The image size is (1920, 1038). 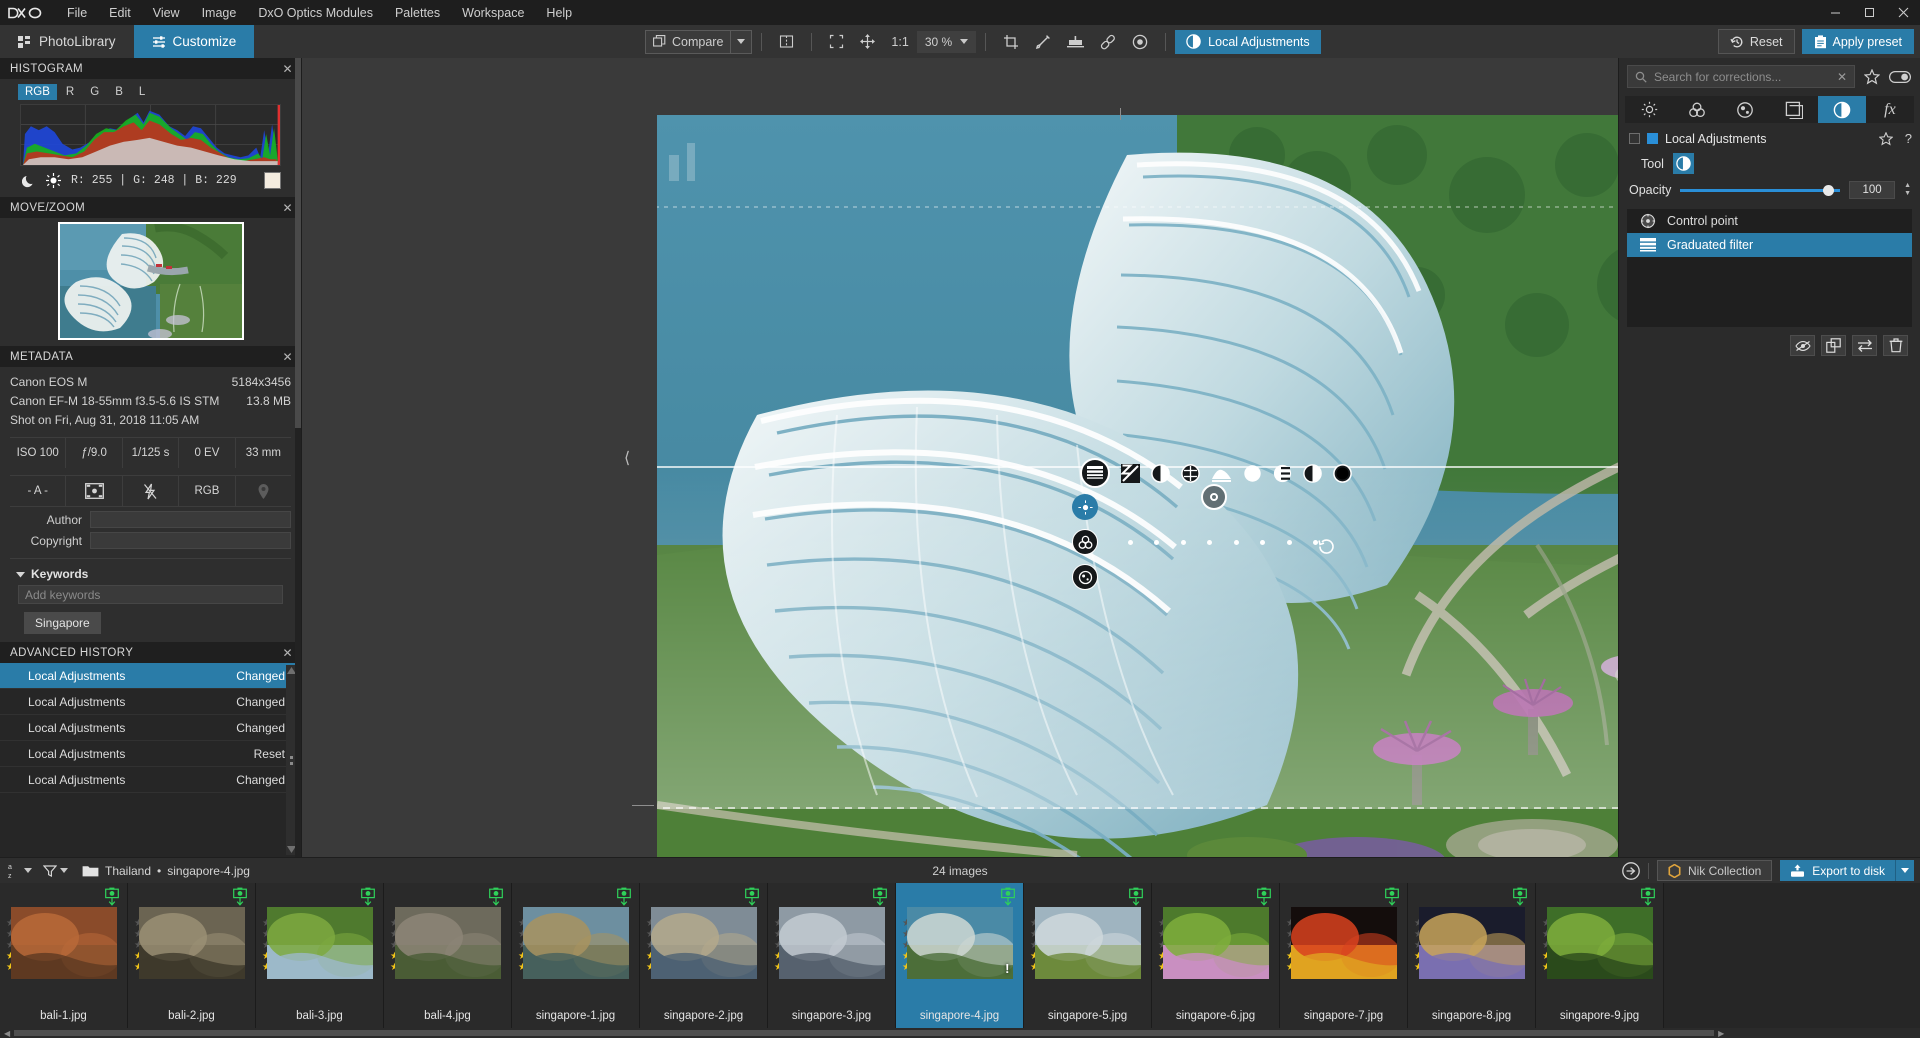 I want to click on menu-item-palettes: Palettes, so click(x=417, y=13).